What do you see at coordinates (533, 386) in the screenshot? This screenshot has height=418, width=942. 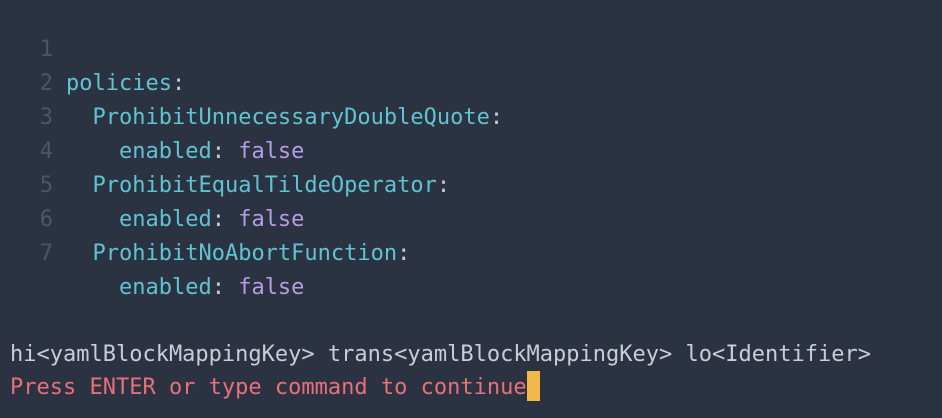 I see `block-cursor` at bounding box center [533, 386].